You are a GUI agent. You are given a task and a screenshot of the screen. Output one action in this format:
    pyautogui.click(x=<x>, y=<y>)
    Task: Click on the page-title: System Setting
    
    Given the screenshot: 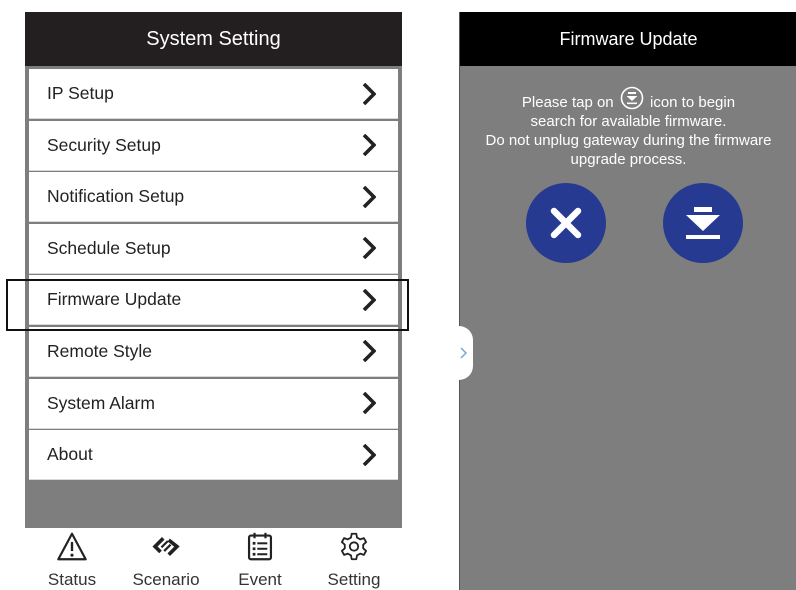 What is the action you would take?
    pyautogui.click(x=213, y=38)
    